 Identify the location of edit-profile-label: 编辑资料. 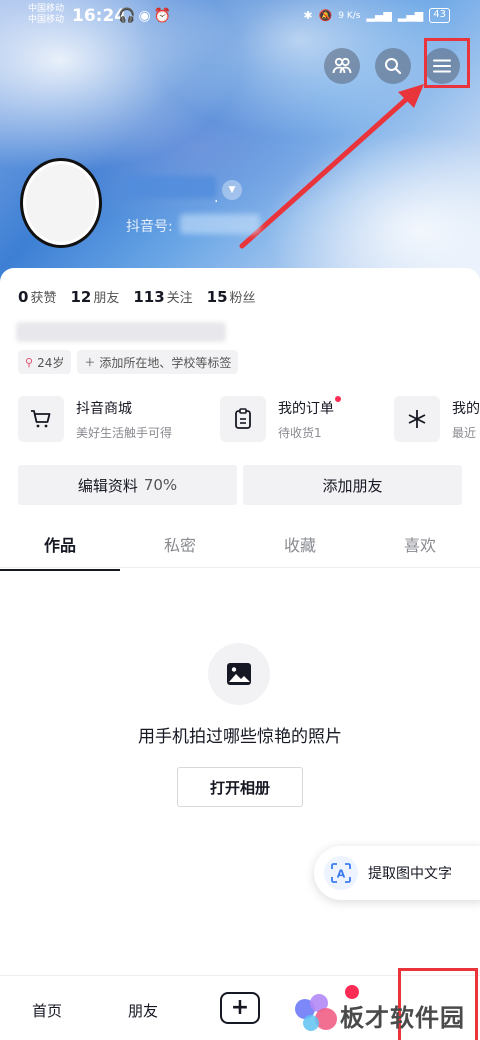
(107, 485).